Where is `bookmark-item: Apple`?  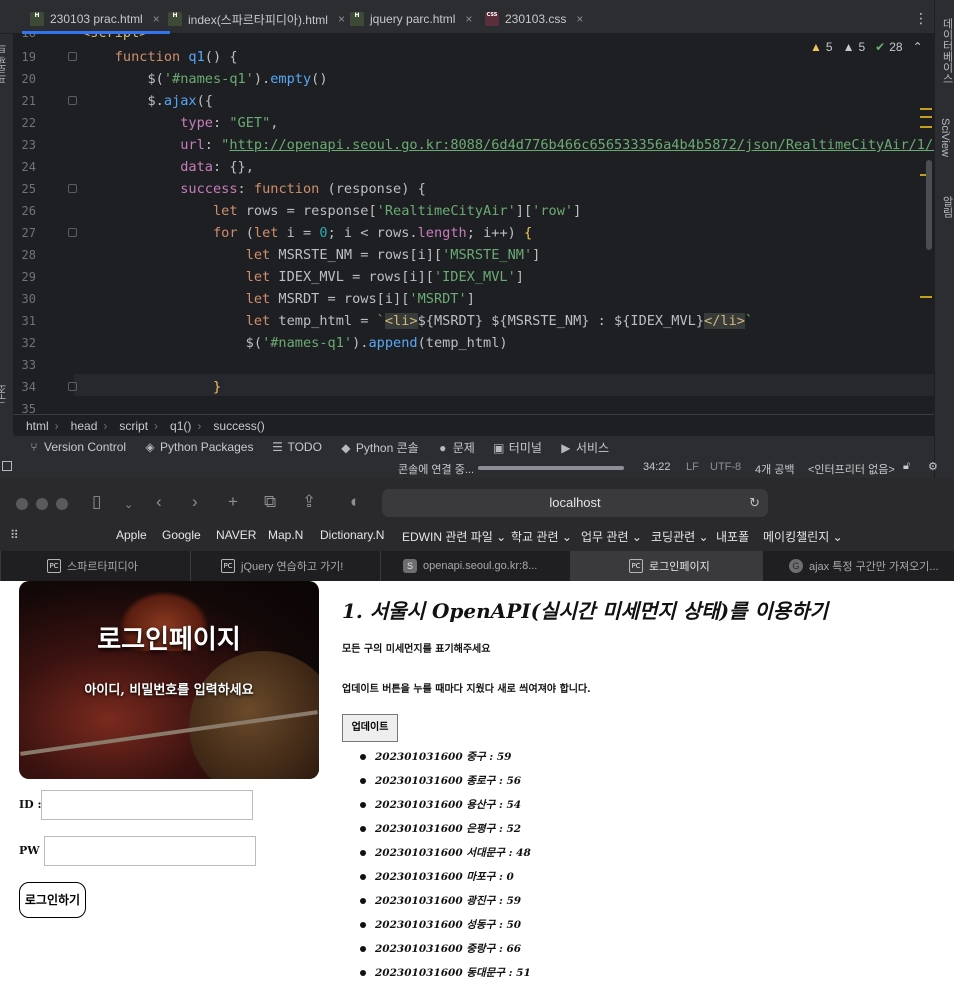 bookmark-item: Apple is located at coordinates (131, 535).